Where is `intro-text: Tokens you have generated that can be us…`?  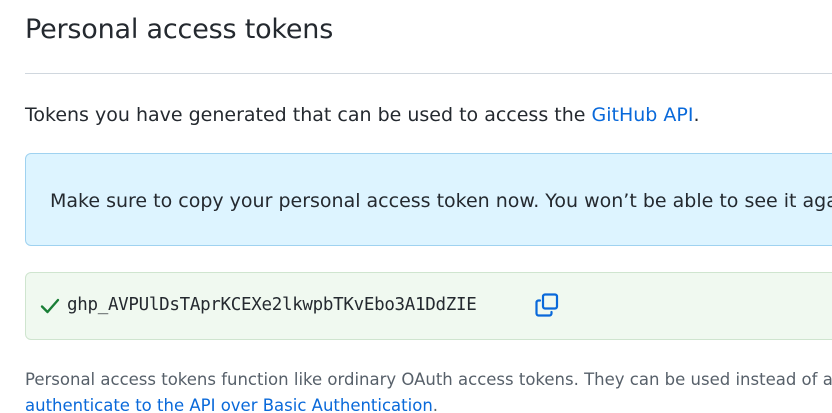 intro-text: Tokens you have generated that can be us… is located at coordinates (362, 115).